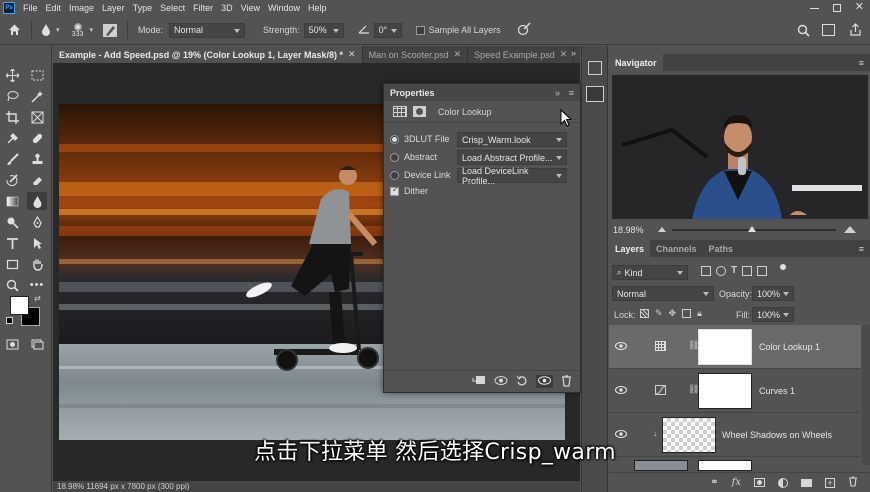 The width and height of the screenshot is (870, 492). What do you see at coordinates (773, 293) in the screenshot?
I see `opacity-field: 100%` at bounding box center [773, 293].